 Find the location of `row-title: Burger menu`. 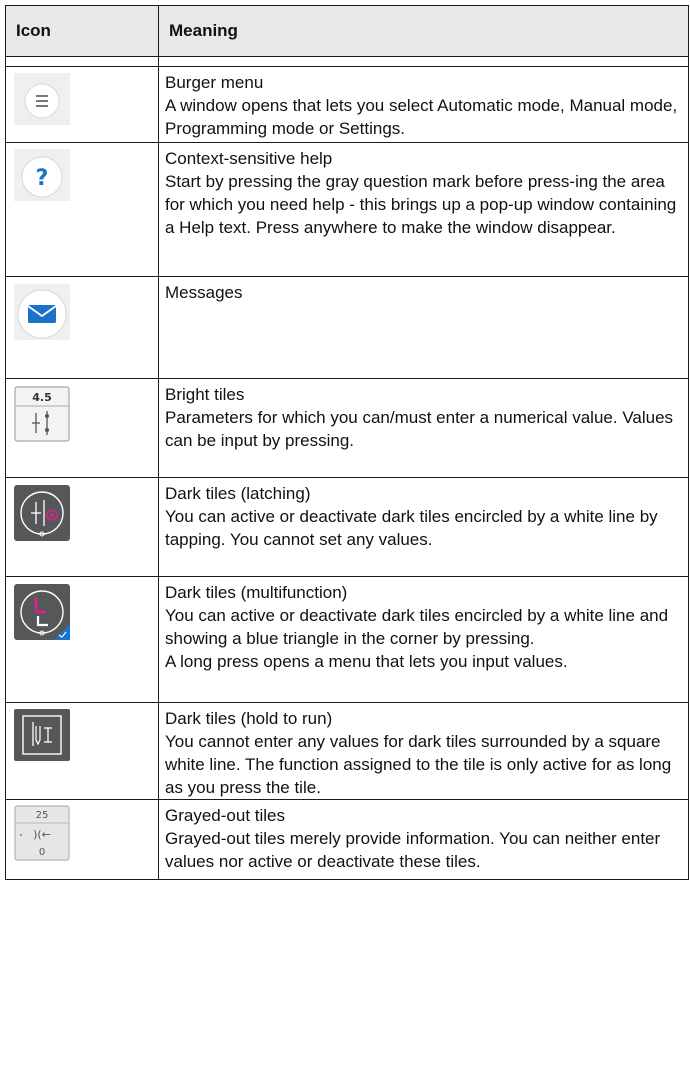

row-title: Burger menu is located at coordinates (214, 82).